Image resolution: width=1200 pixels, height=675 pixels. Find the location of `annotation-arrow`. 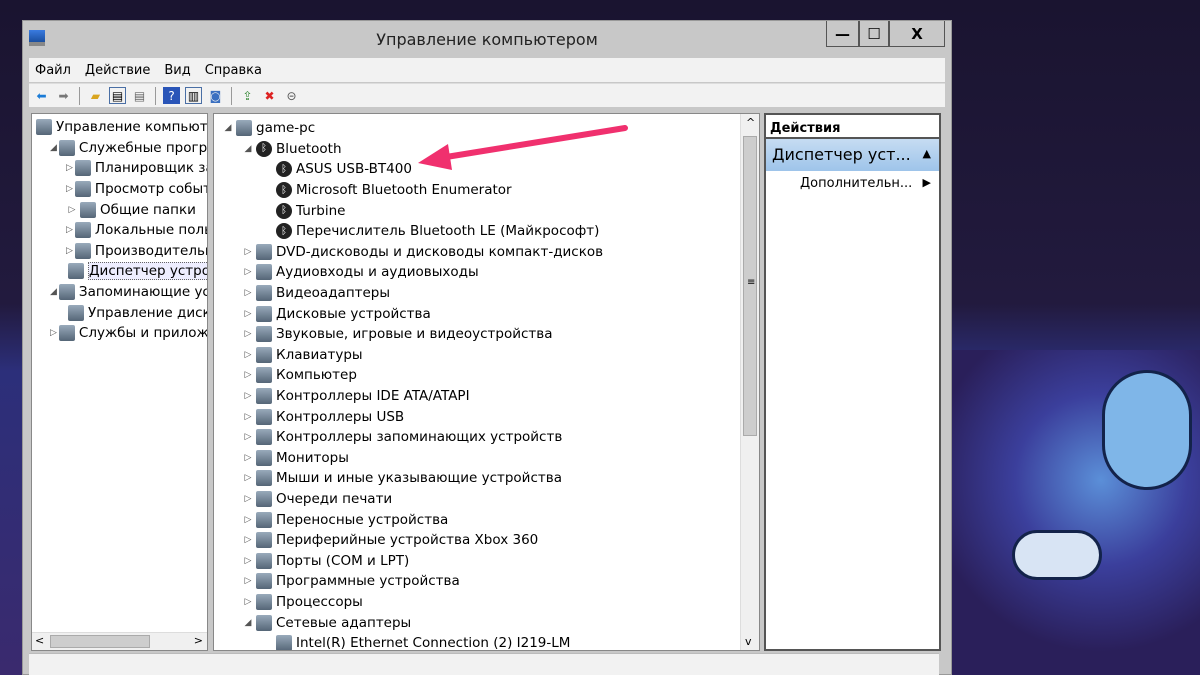

annotation-arrow is located at coordinates (523, 147).